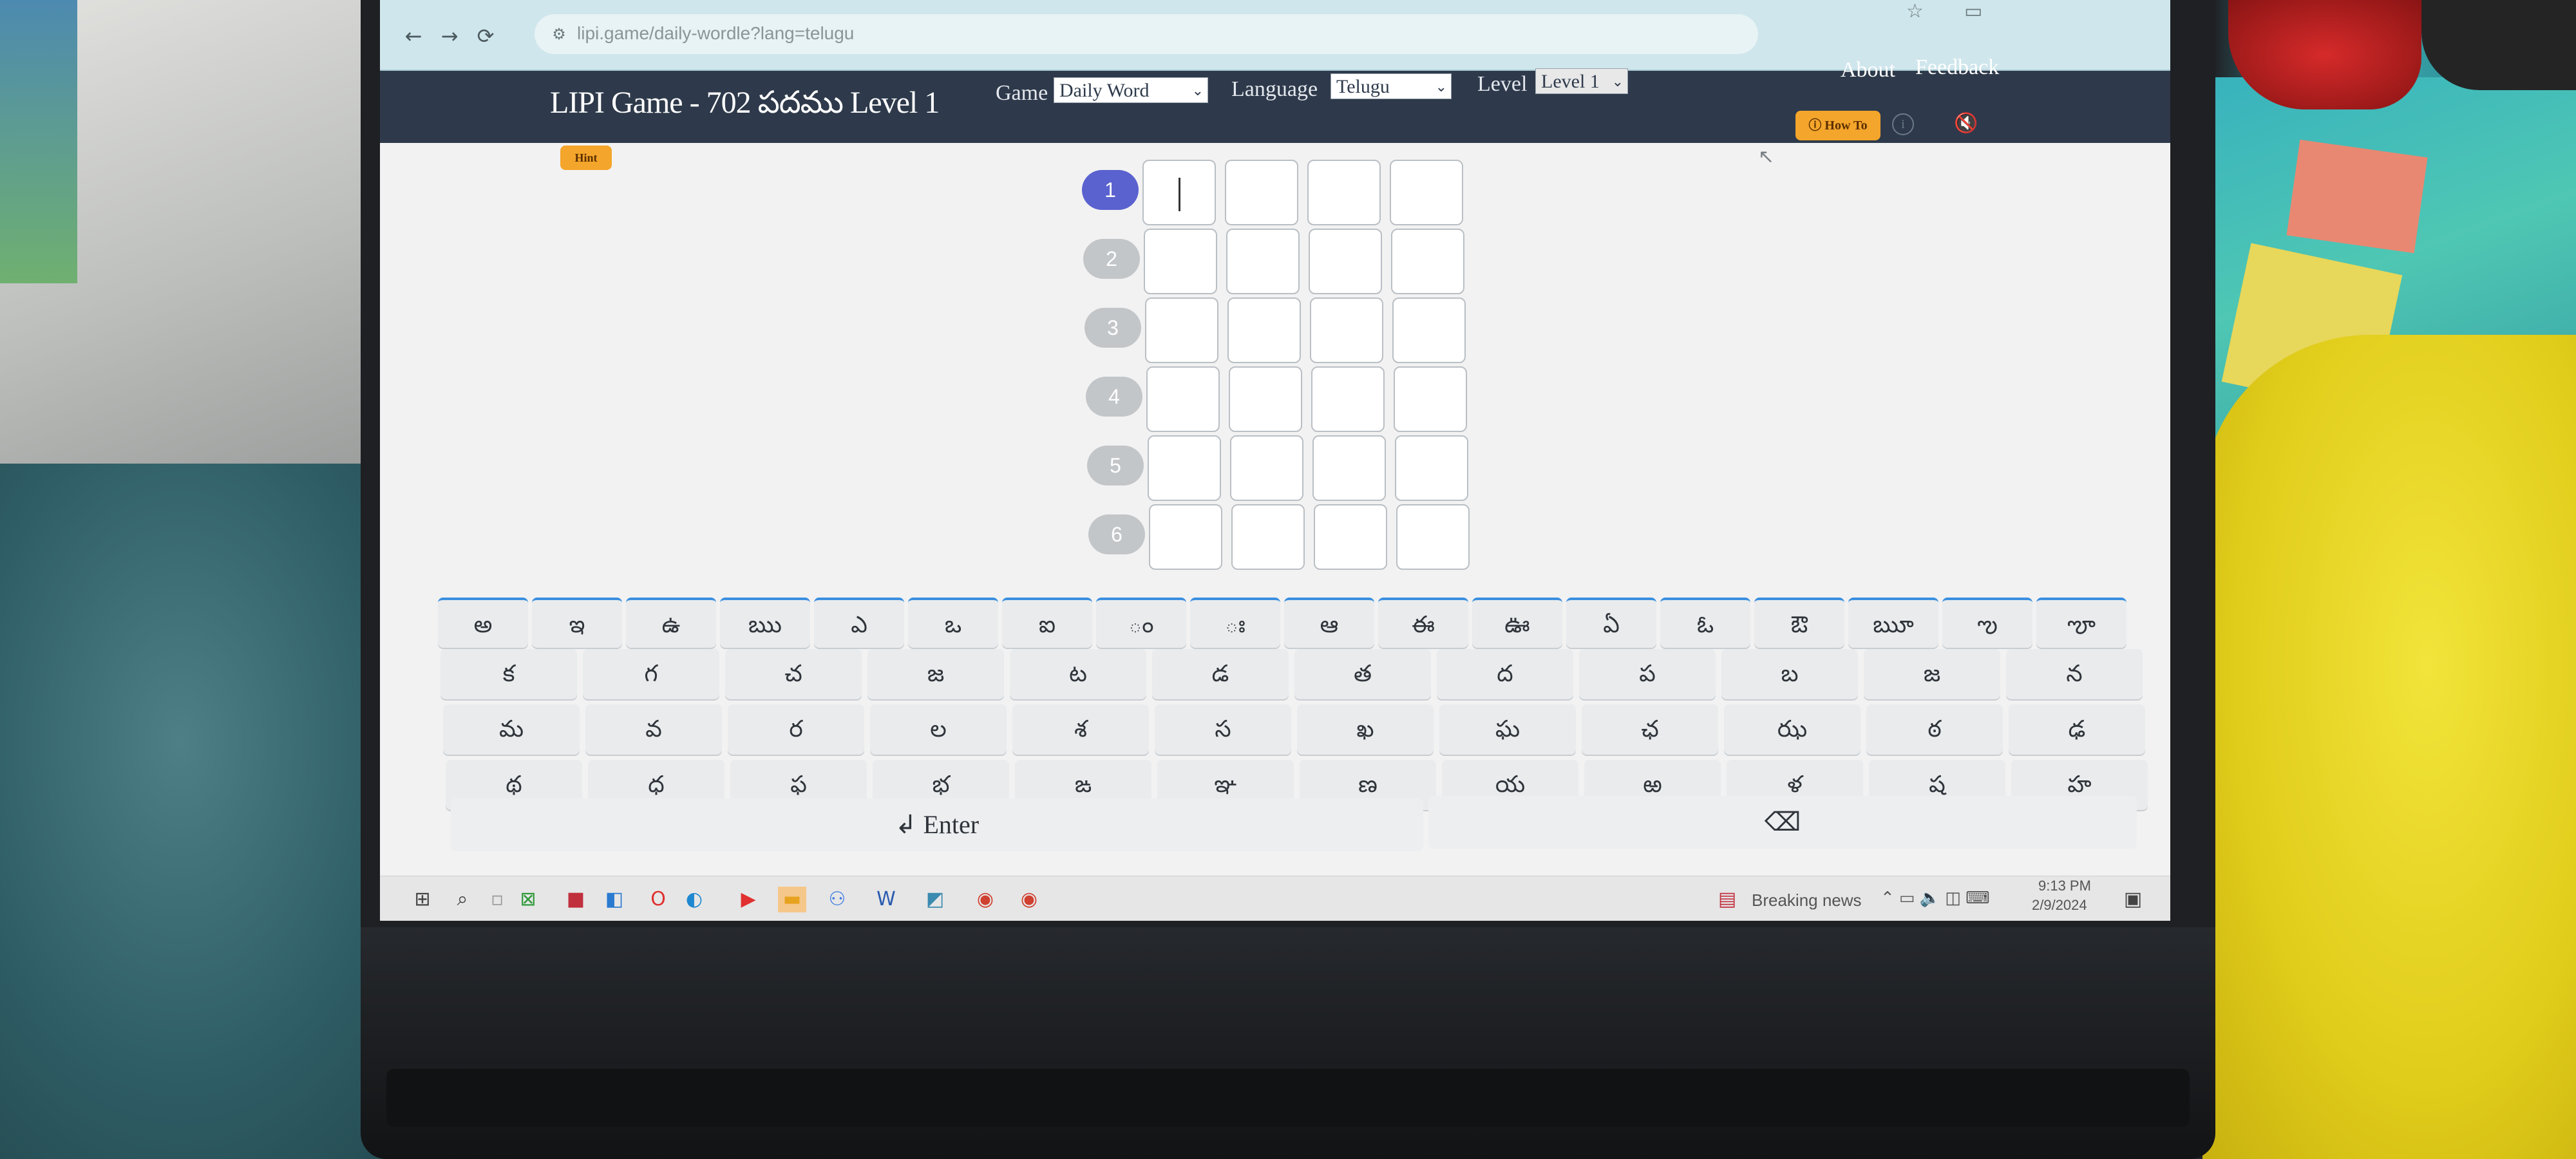 This screenshot has height=1159, width=2576. Describe the element at coordinates (1517, 623) in the screenshot. I see `vowel-key: ఊ` at that location.